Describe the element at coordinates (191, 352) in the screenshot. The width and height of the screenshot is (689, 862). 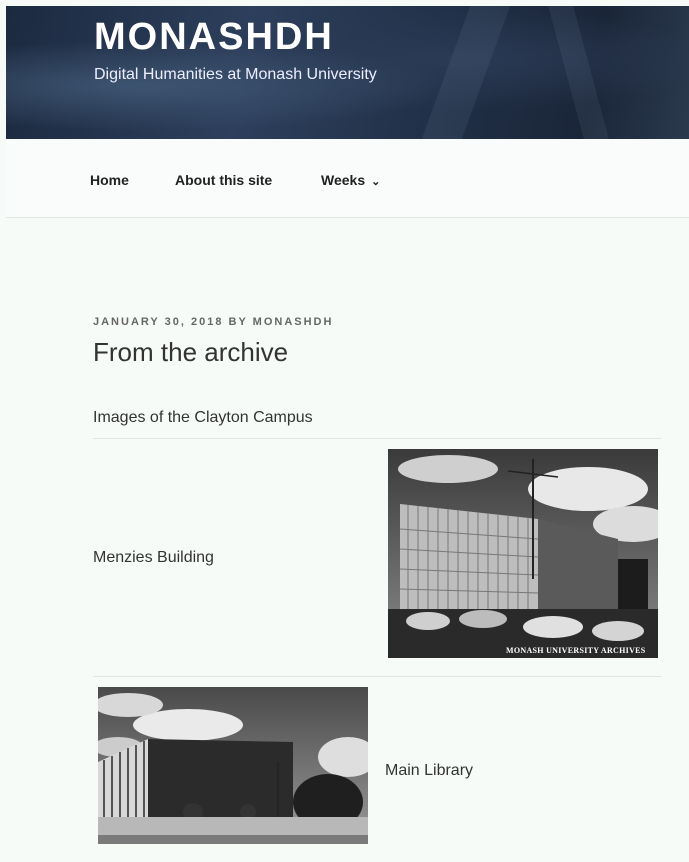
I see `post-title: From the archive` at that location.